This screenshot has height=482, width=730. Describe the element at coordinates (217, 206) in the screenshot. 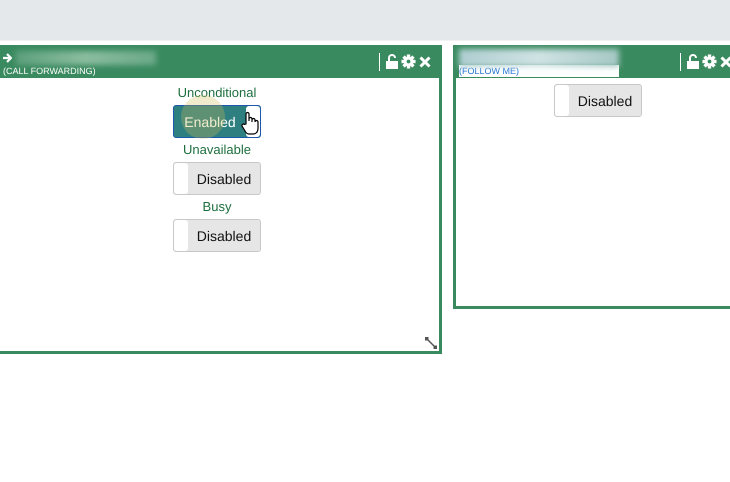

I see `toggle-label: Busy` at that location.